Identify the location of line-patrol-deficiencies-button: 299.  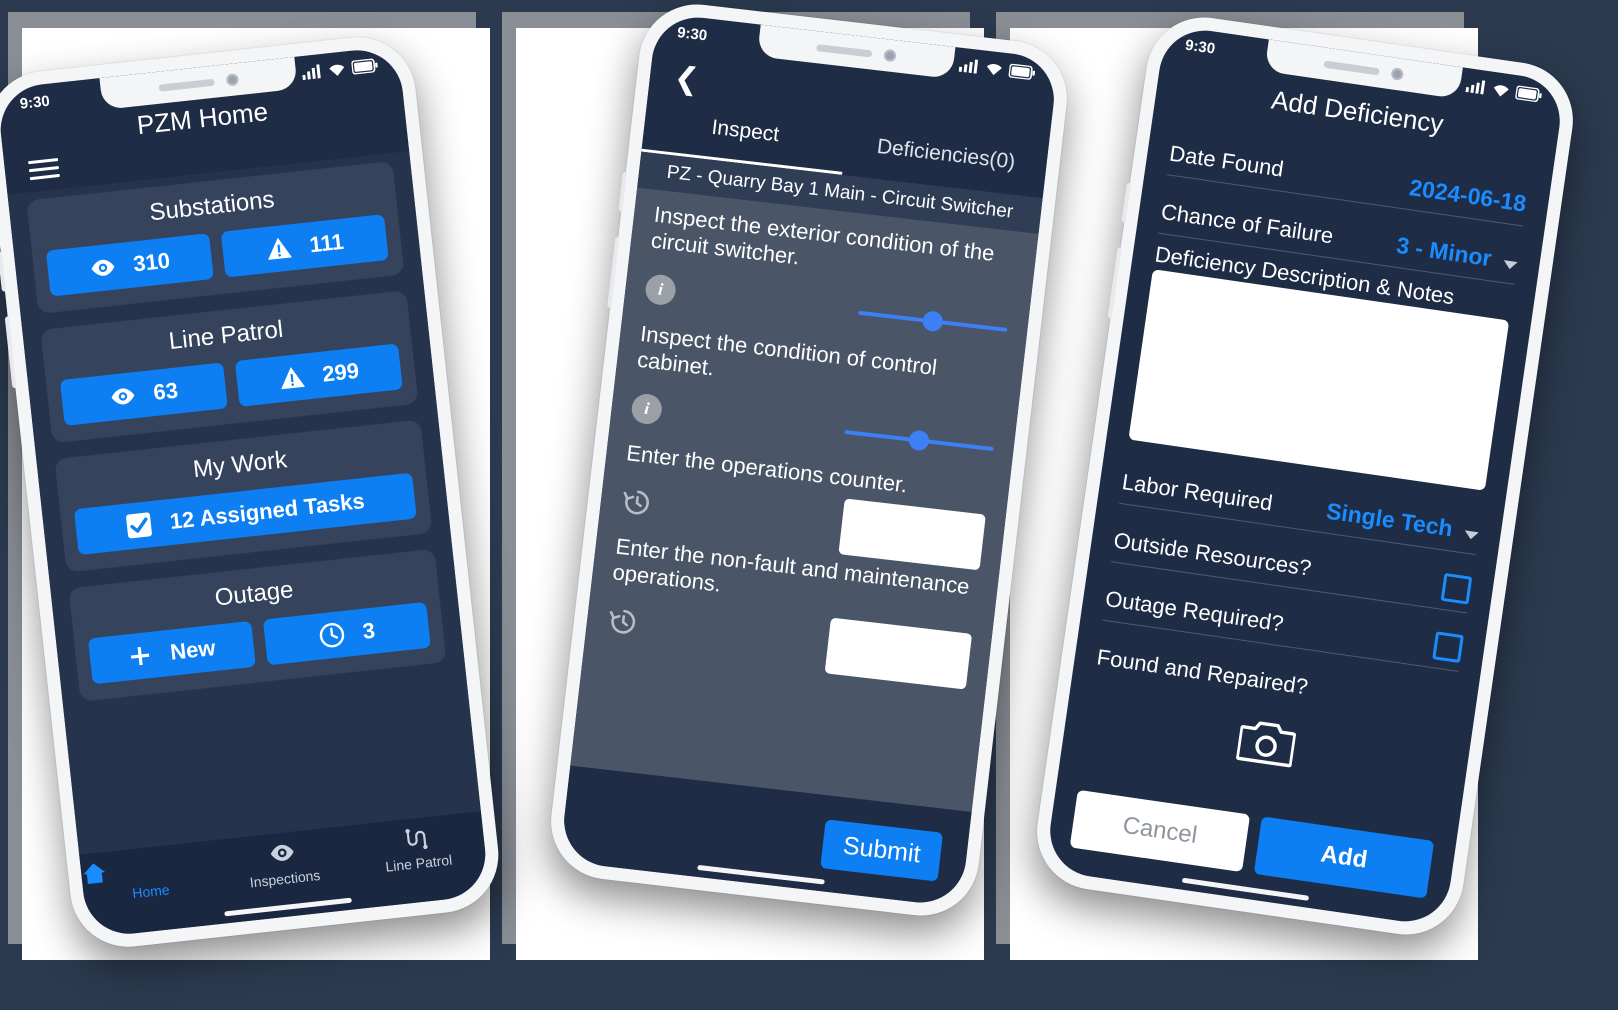
(318, 375).